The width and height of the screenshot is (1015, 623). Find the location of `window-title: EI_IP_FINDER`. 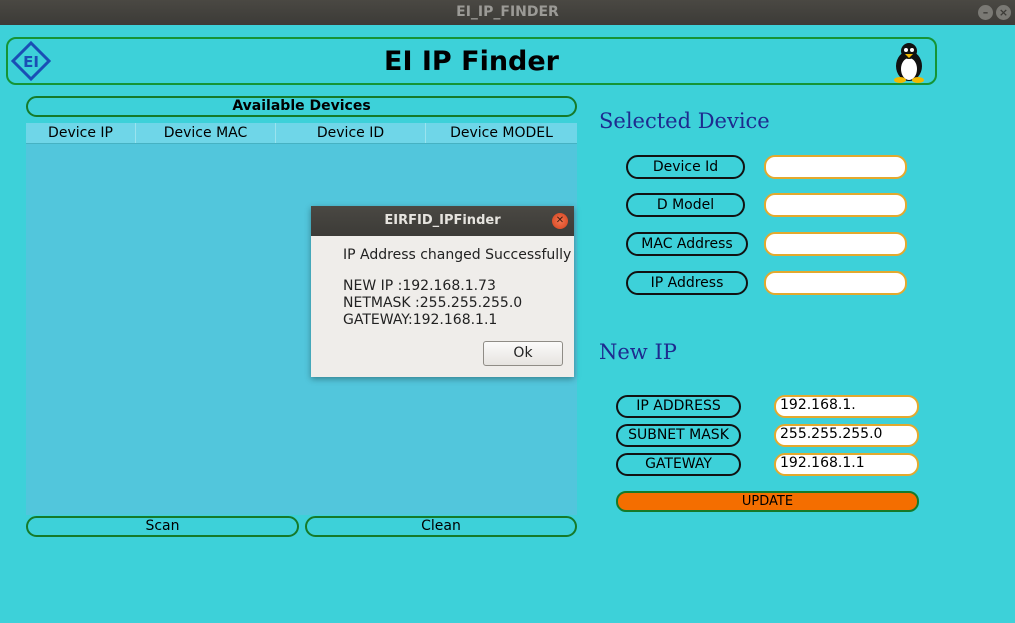

window-title: EI_IP_FINDER is located at coordinates (507, 12).